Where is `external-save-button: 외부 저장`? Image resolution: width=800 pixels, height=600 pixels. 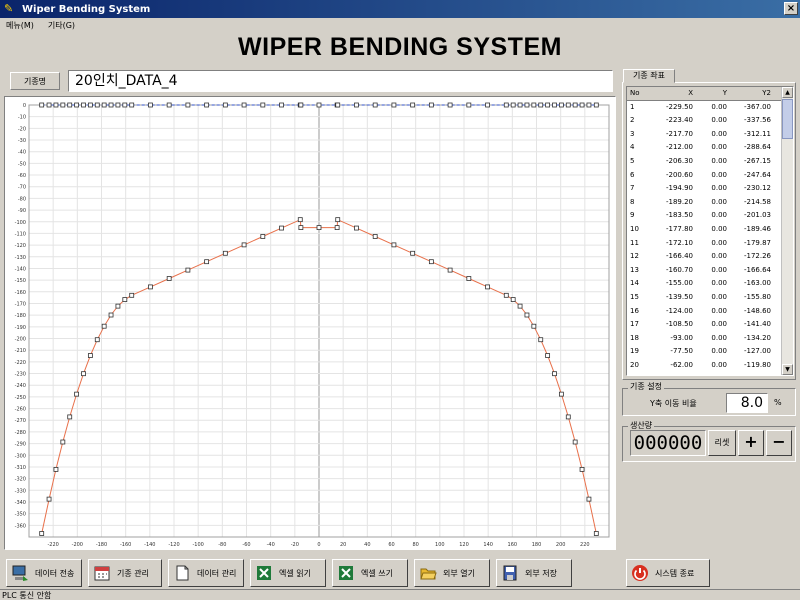
external-save-button: 외부 저장 is located at coordinates (534, 573).